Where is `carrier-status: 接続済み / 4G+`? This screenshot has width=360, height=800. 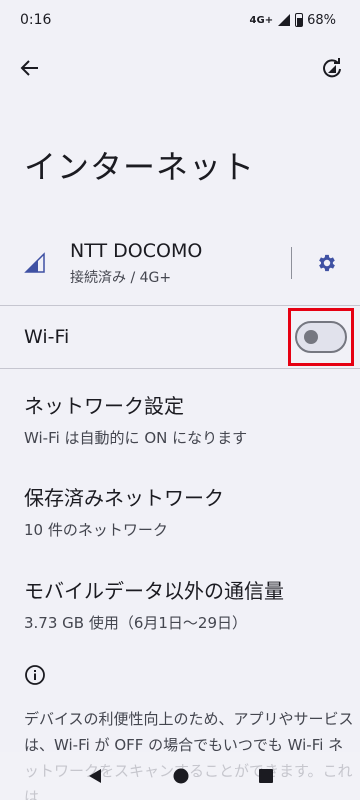 carrier-status: 接続済み / 4G+ is located at coordinates (121, 277).